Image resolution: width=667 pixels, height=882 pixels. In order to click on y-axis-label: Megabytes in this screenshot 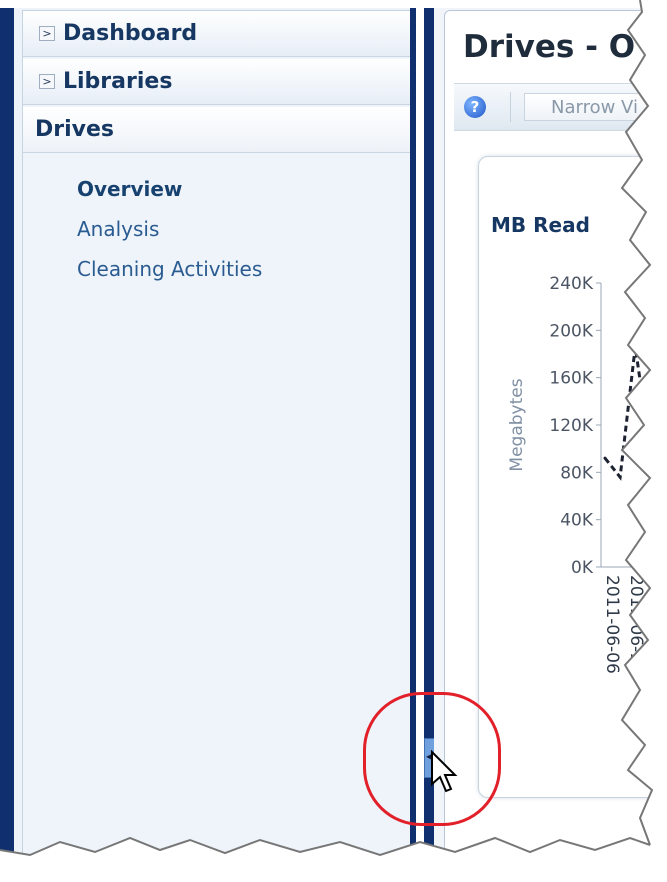, I will do `click(517, 424)`.